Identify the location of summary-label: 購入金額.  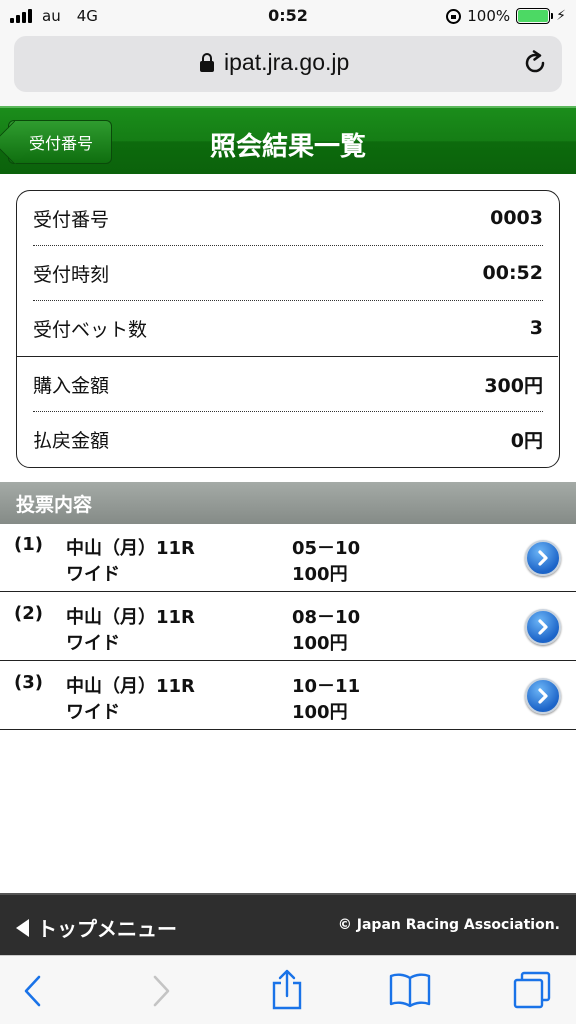
(71, 385).